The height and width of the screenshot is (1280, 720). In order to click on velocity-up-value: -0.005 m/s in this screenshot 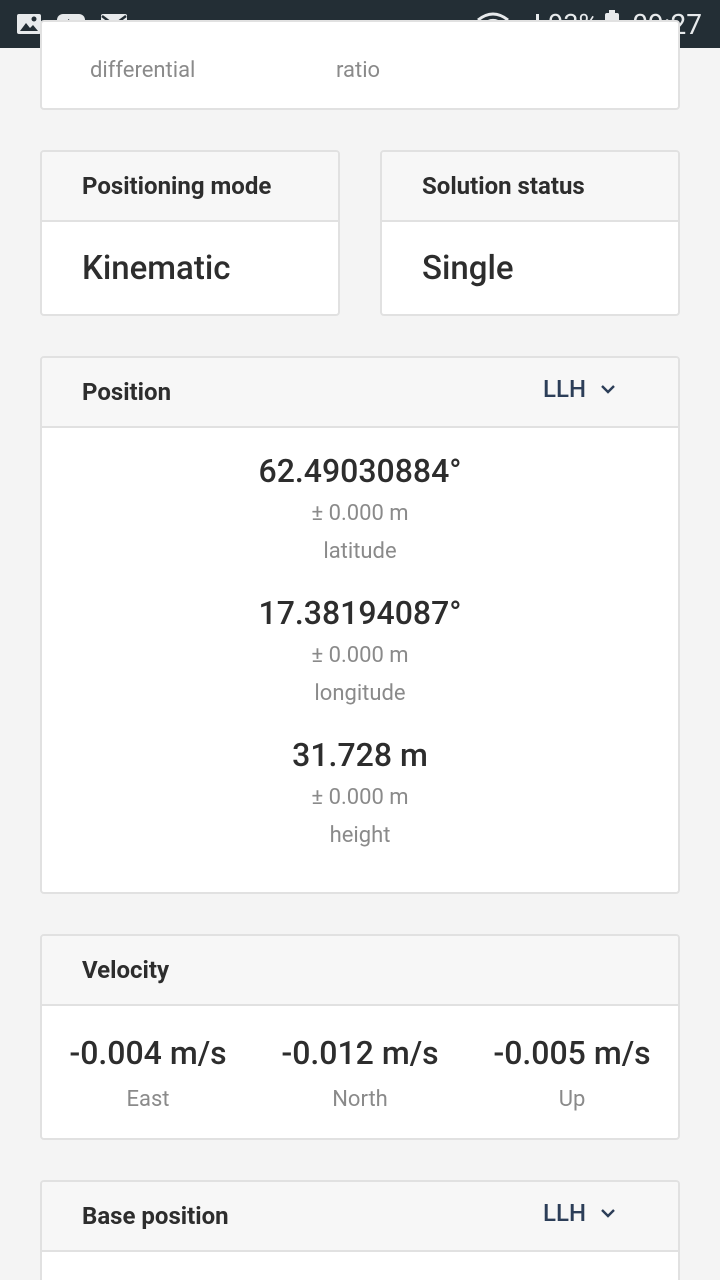, I will do `click(572, 1053)`.